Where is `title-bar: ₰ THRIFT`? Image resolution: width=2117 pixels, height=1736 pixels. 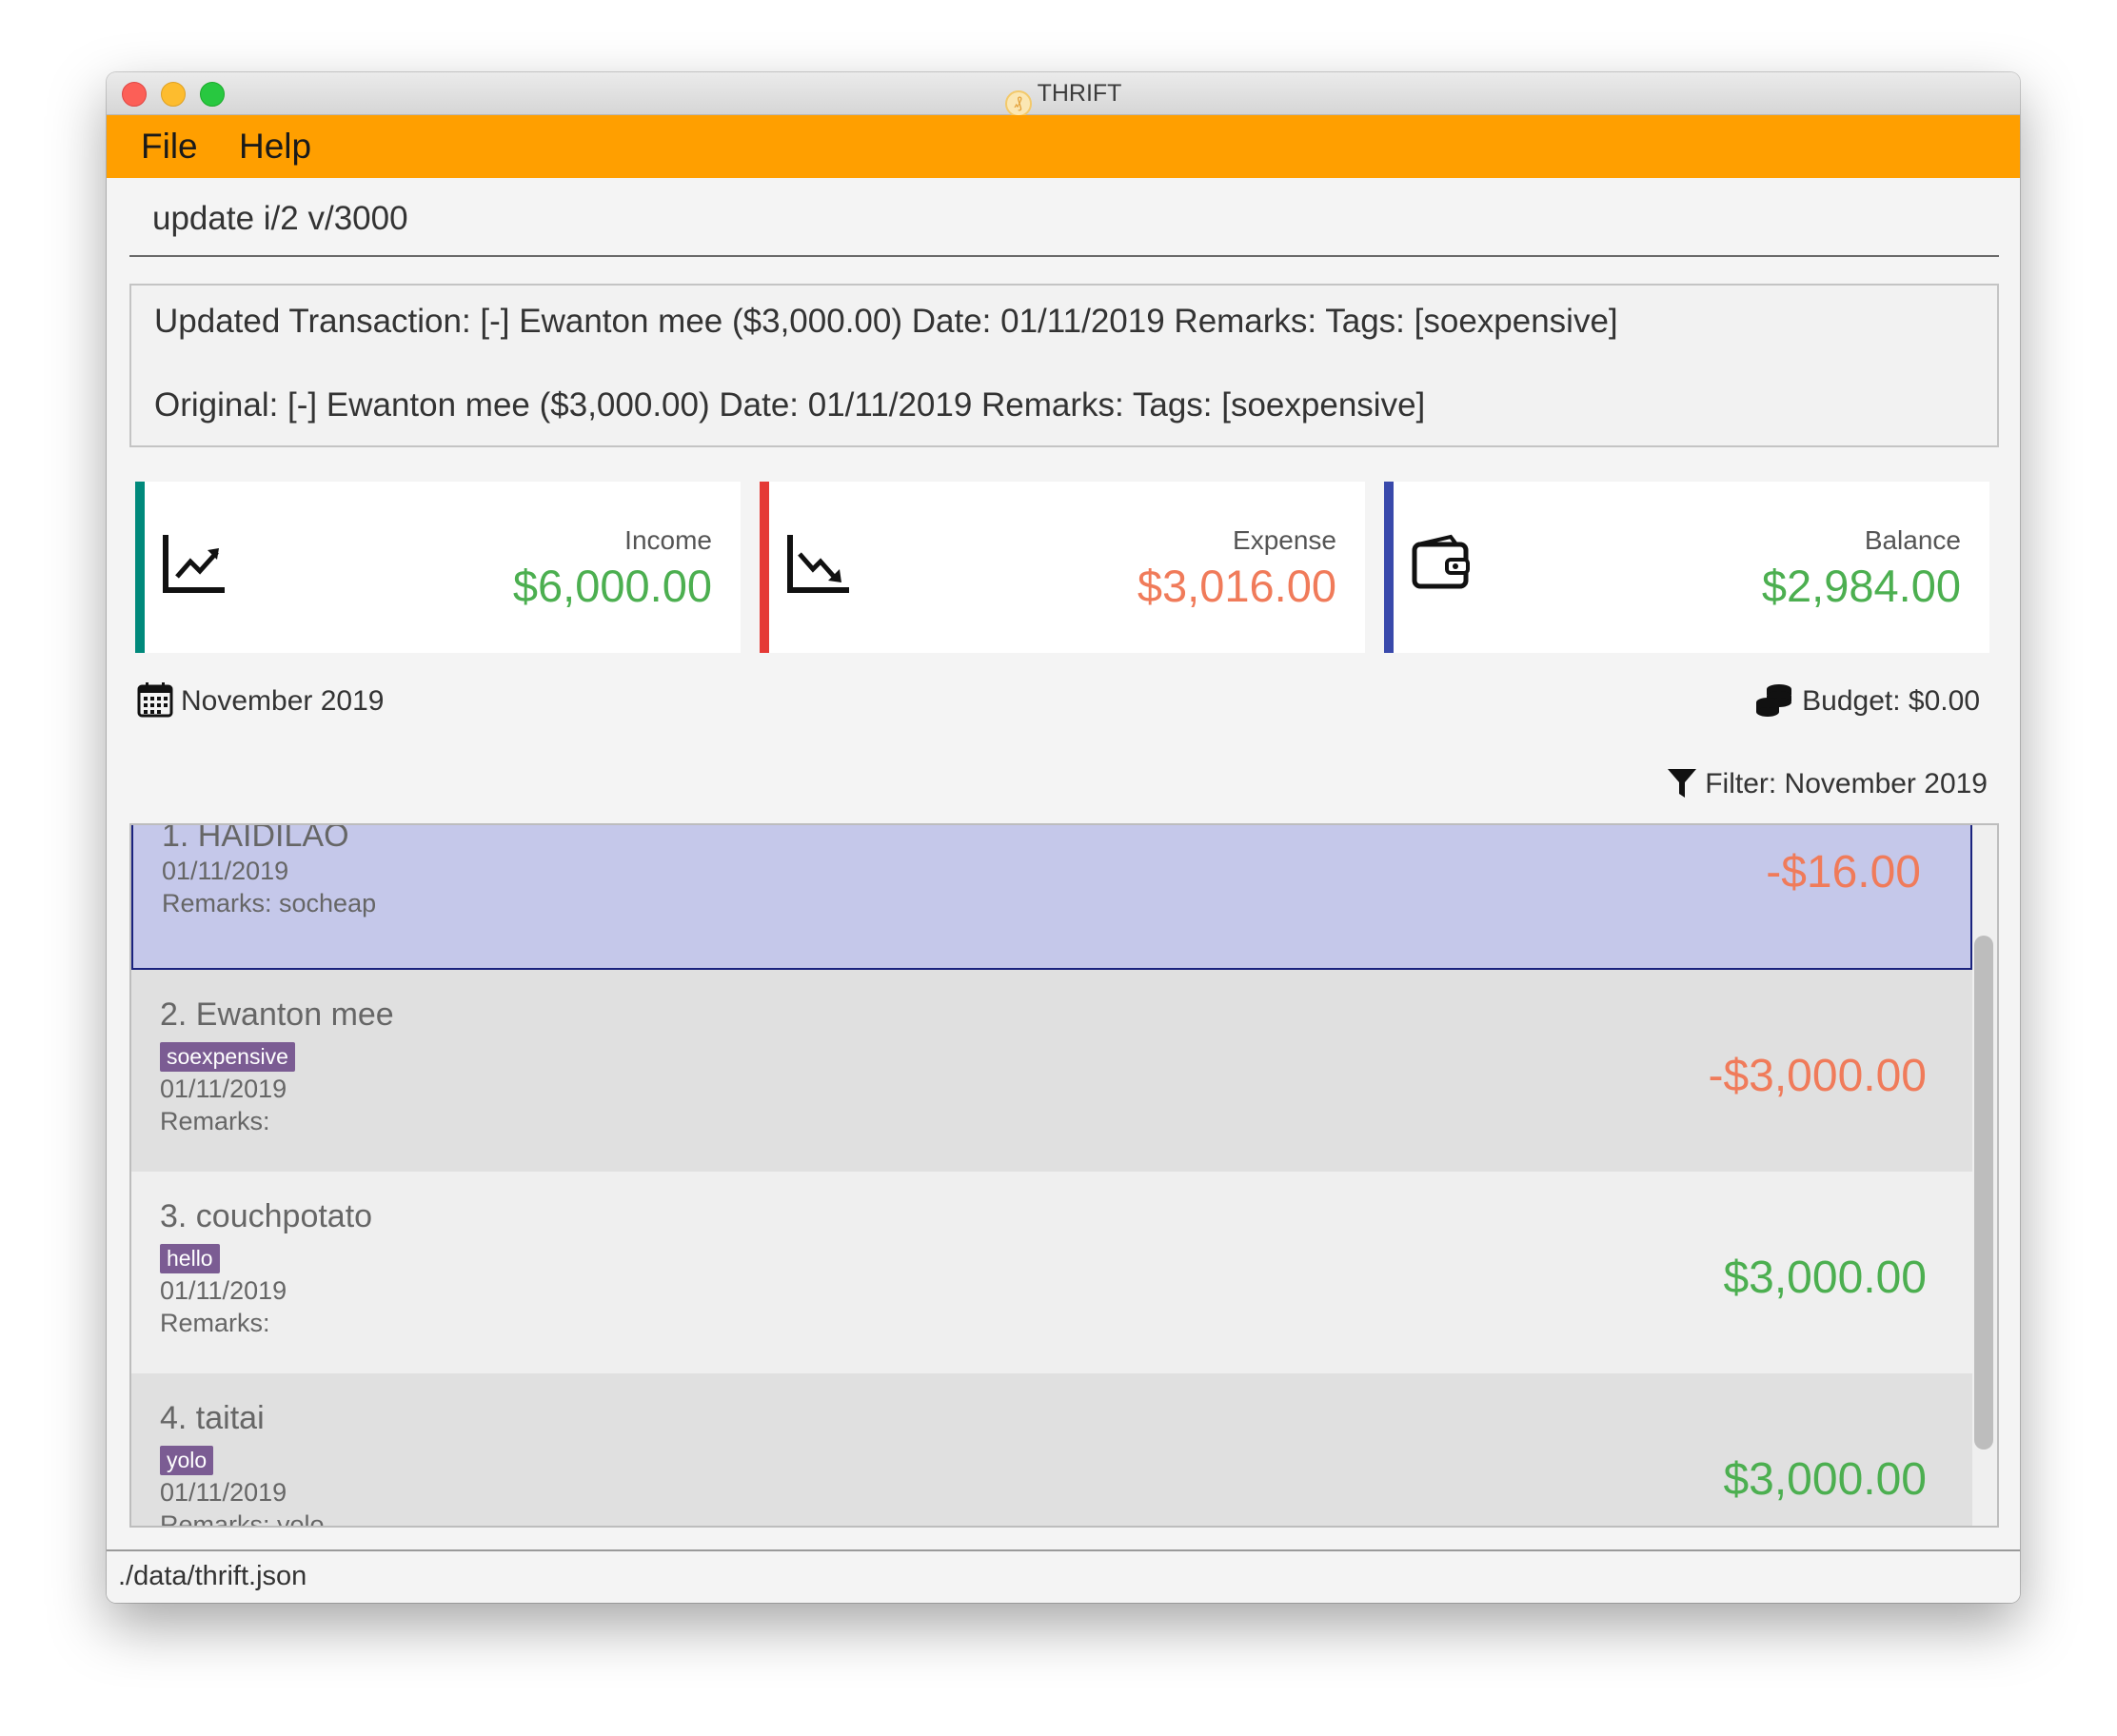 title-bar: ₰ THRIFT is located at coordinates (1063, 94).